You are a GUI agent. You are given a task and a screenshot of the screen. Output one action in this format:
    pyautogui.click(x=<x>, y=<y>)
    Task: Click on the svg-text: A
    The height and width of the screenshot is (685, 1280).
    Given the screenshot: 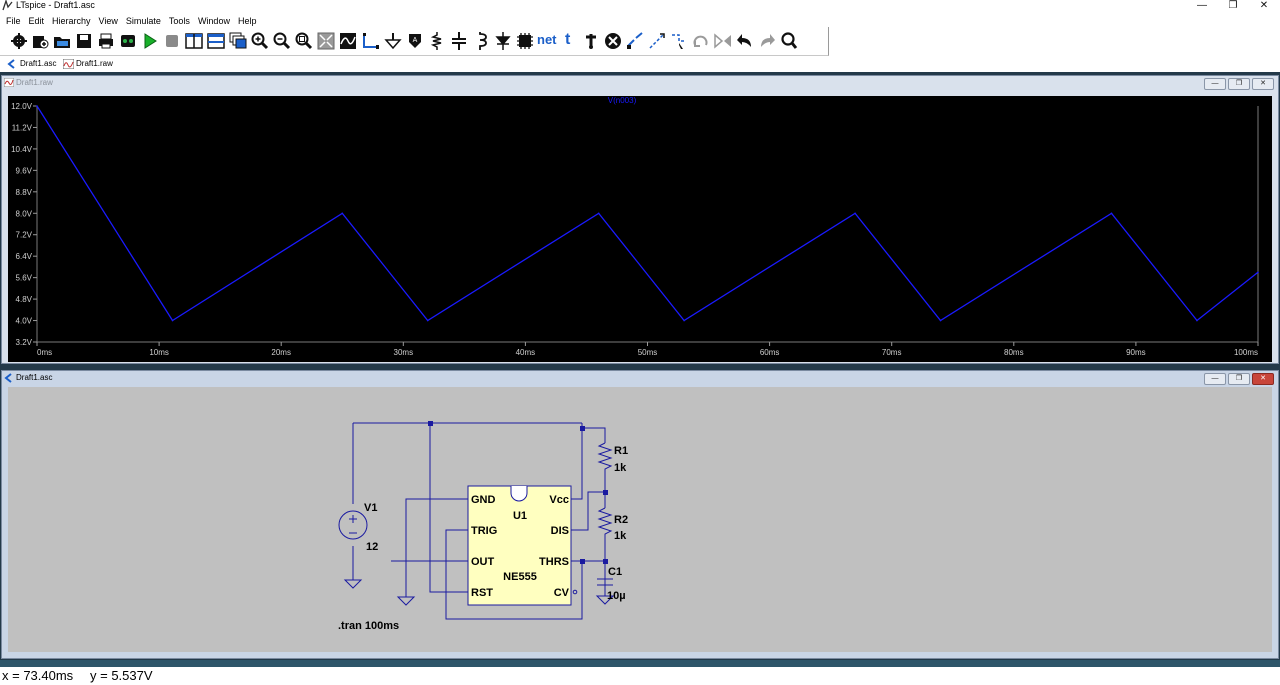 What is the action you would take?
    pyautogui.click(x=415, y=40)
    